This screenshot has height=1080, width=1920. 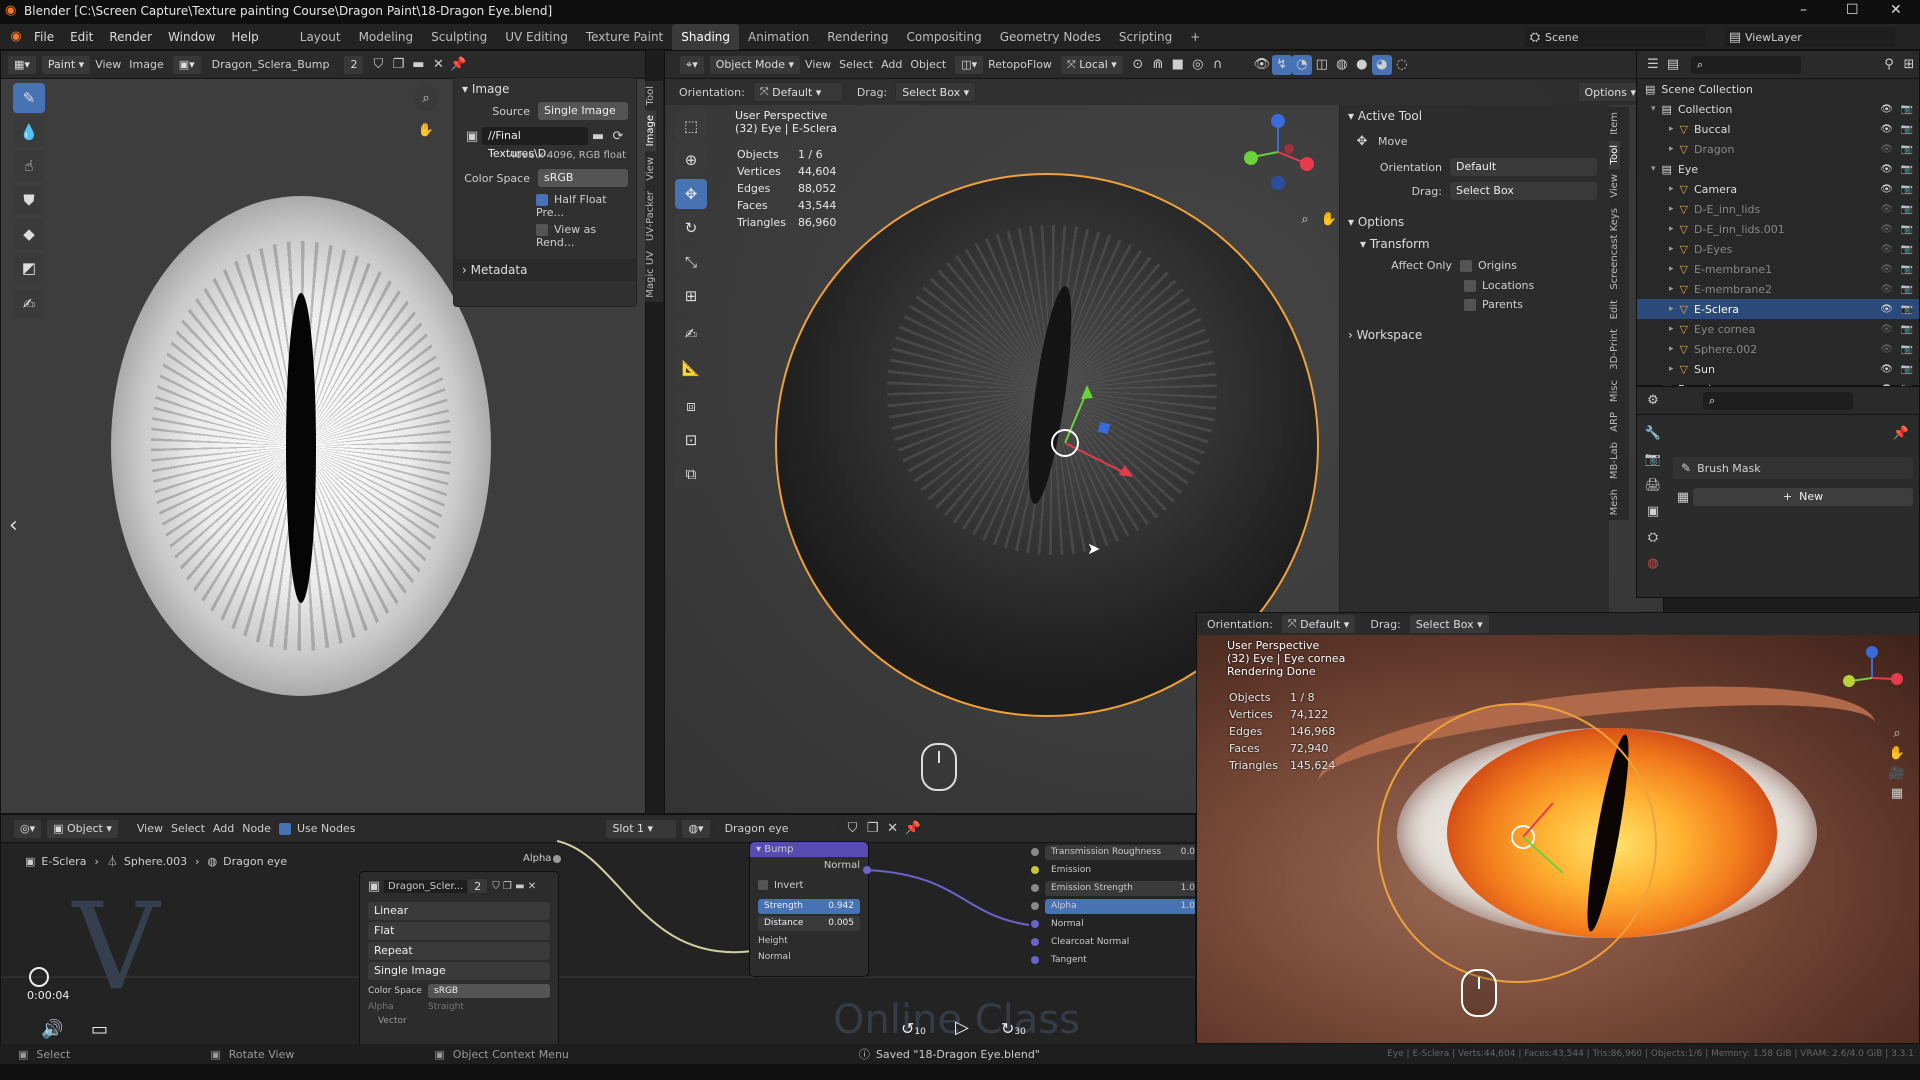 I want to click on distance-field: Distance 0.005, so click(x=809, y=923).